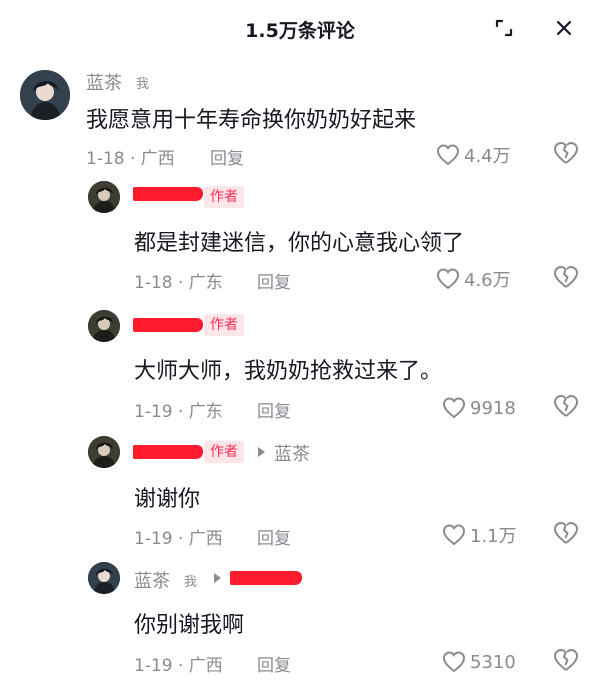 Image resolution: width=600 pixels, height=694 pixels. What do you see at coordinates (178, 283) in the screenshot?
I see `comment-meta: 1-18 · 广东` at bounding box center [178, 283].